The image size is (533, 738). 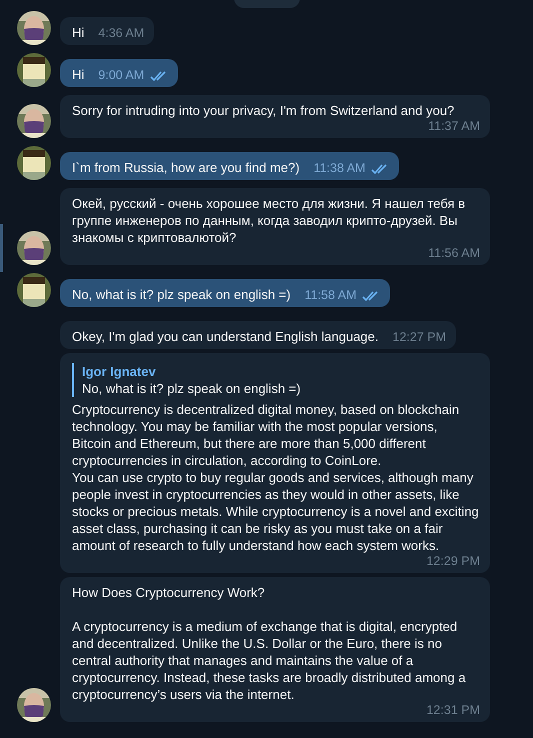 I want to click on reply-quote: Igor Ignatev No, what is it? plz speak on english =), so click(x=276, y=380).